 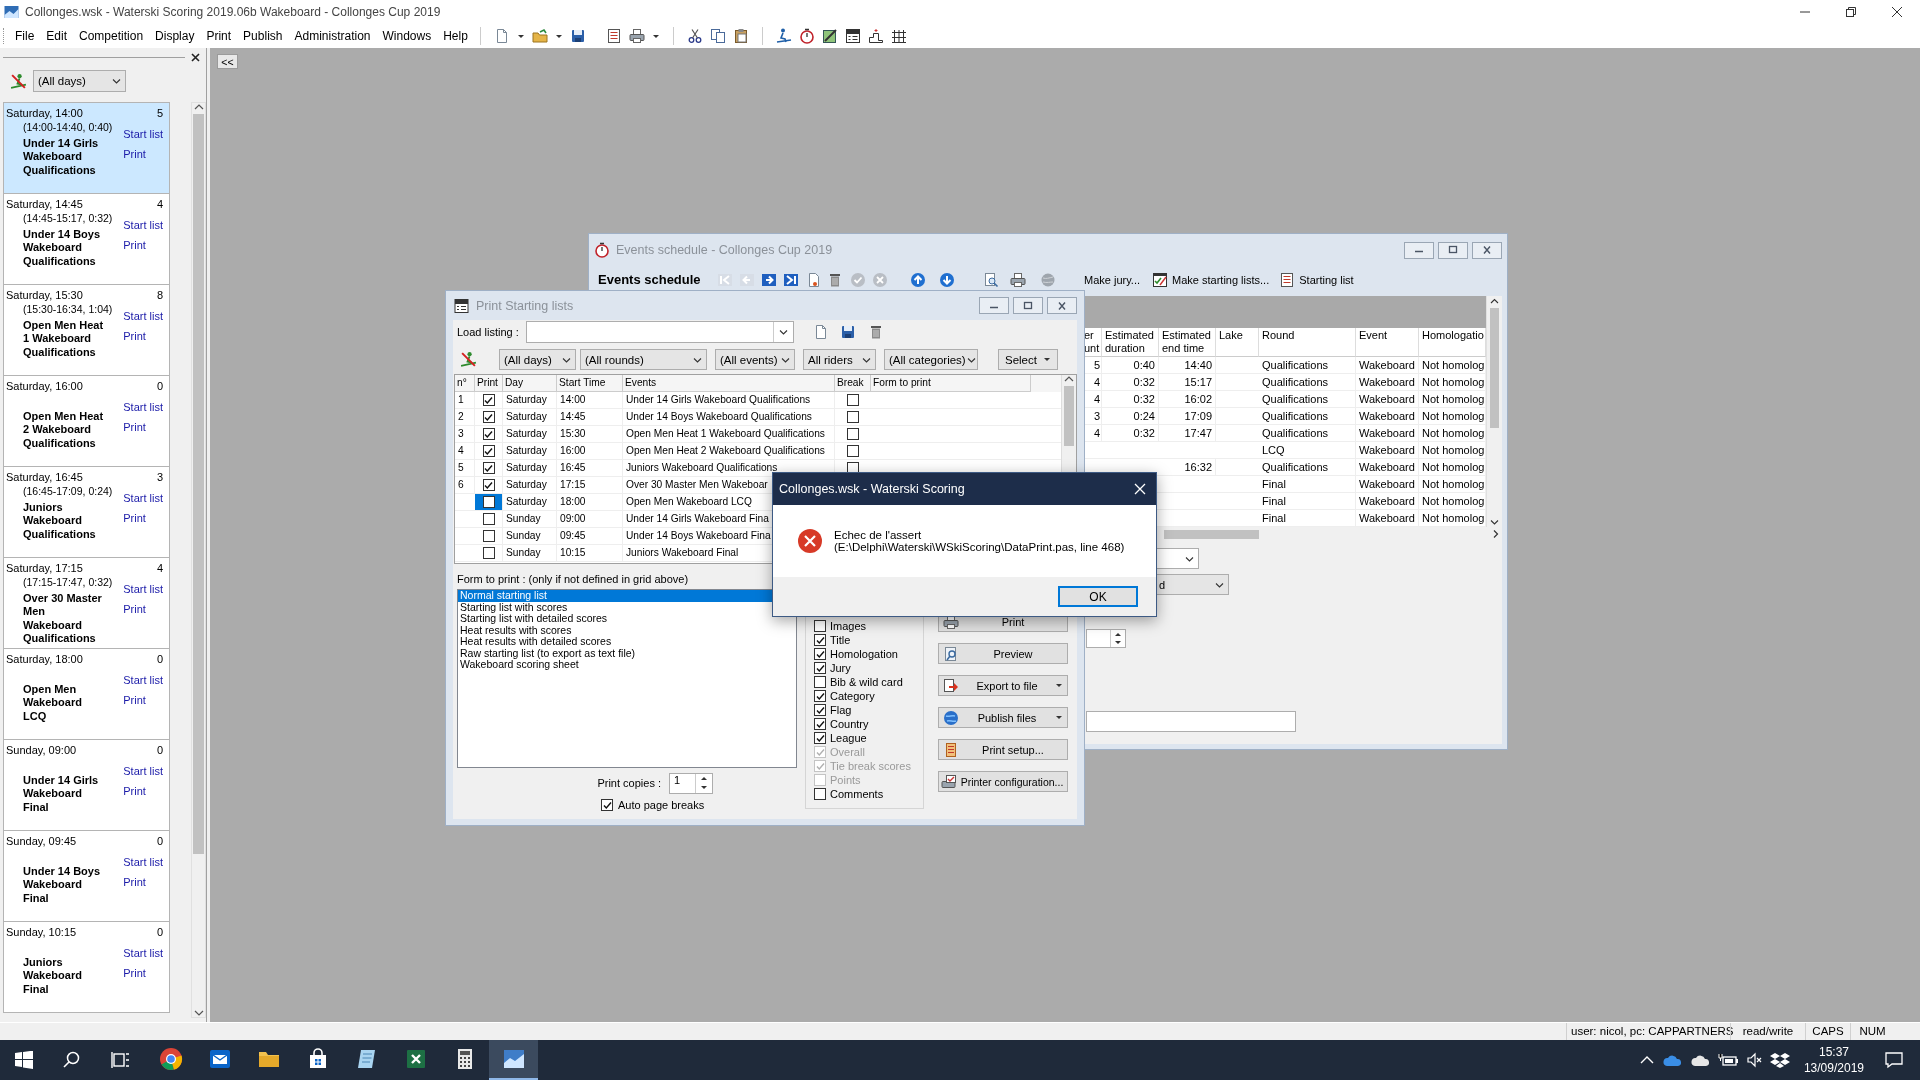 What do you see at coordinates (86, 421) in the screenshot?
I see `event-card: Saturday, 16:00 0 Open Men Heat 2 Wakeboard Qualifications Start list Print` at bounding box center [86, 421].